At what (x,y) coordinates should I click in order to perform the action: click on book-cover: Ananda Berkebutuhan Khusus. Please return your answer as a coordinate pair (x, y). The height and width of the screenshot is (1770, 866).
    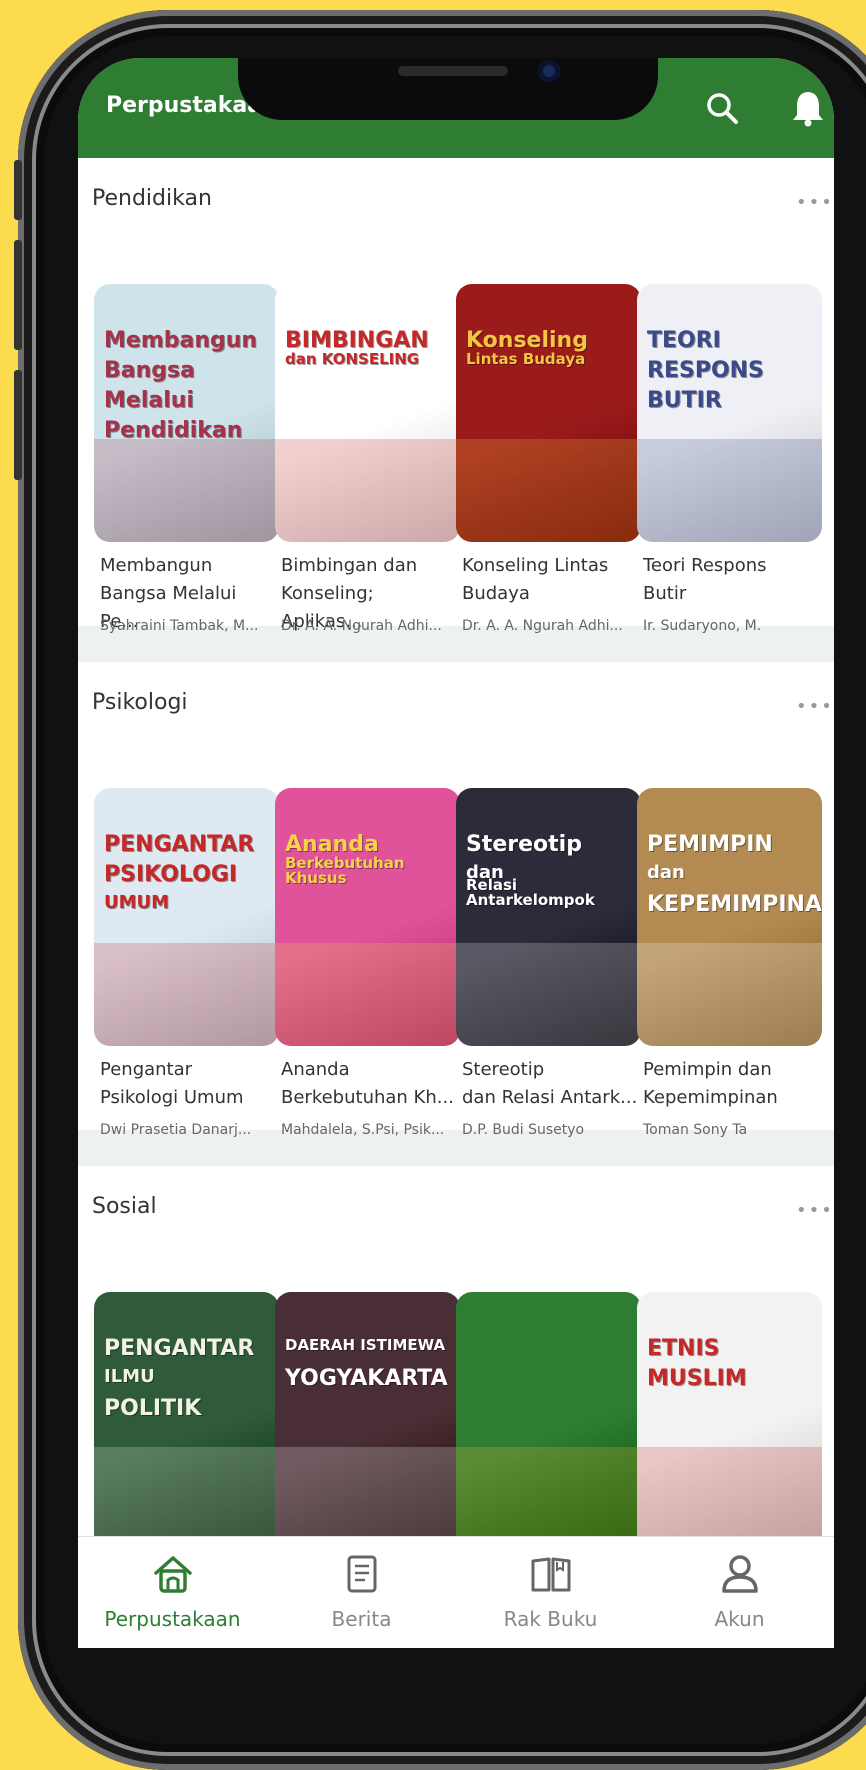
    Looking at the image, I should click on (367, 917).